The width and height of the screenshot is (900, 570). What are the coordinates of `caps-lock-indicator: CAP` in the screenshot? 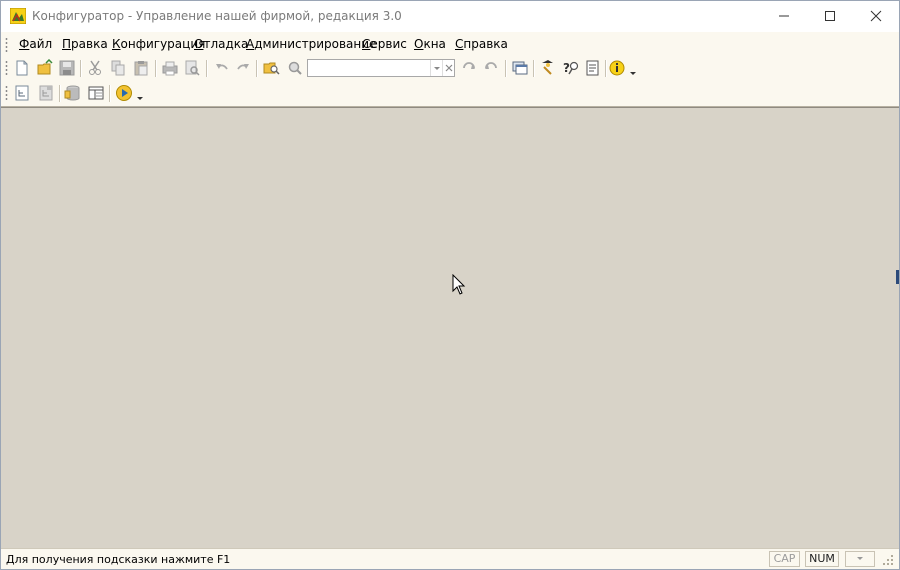 It's located at (784, 559).